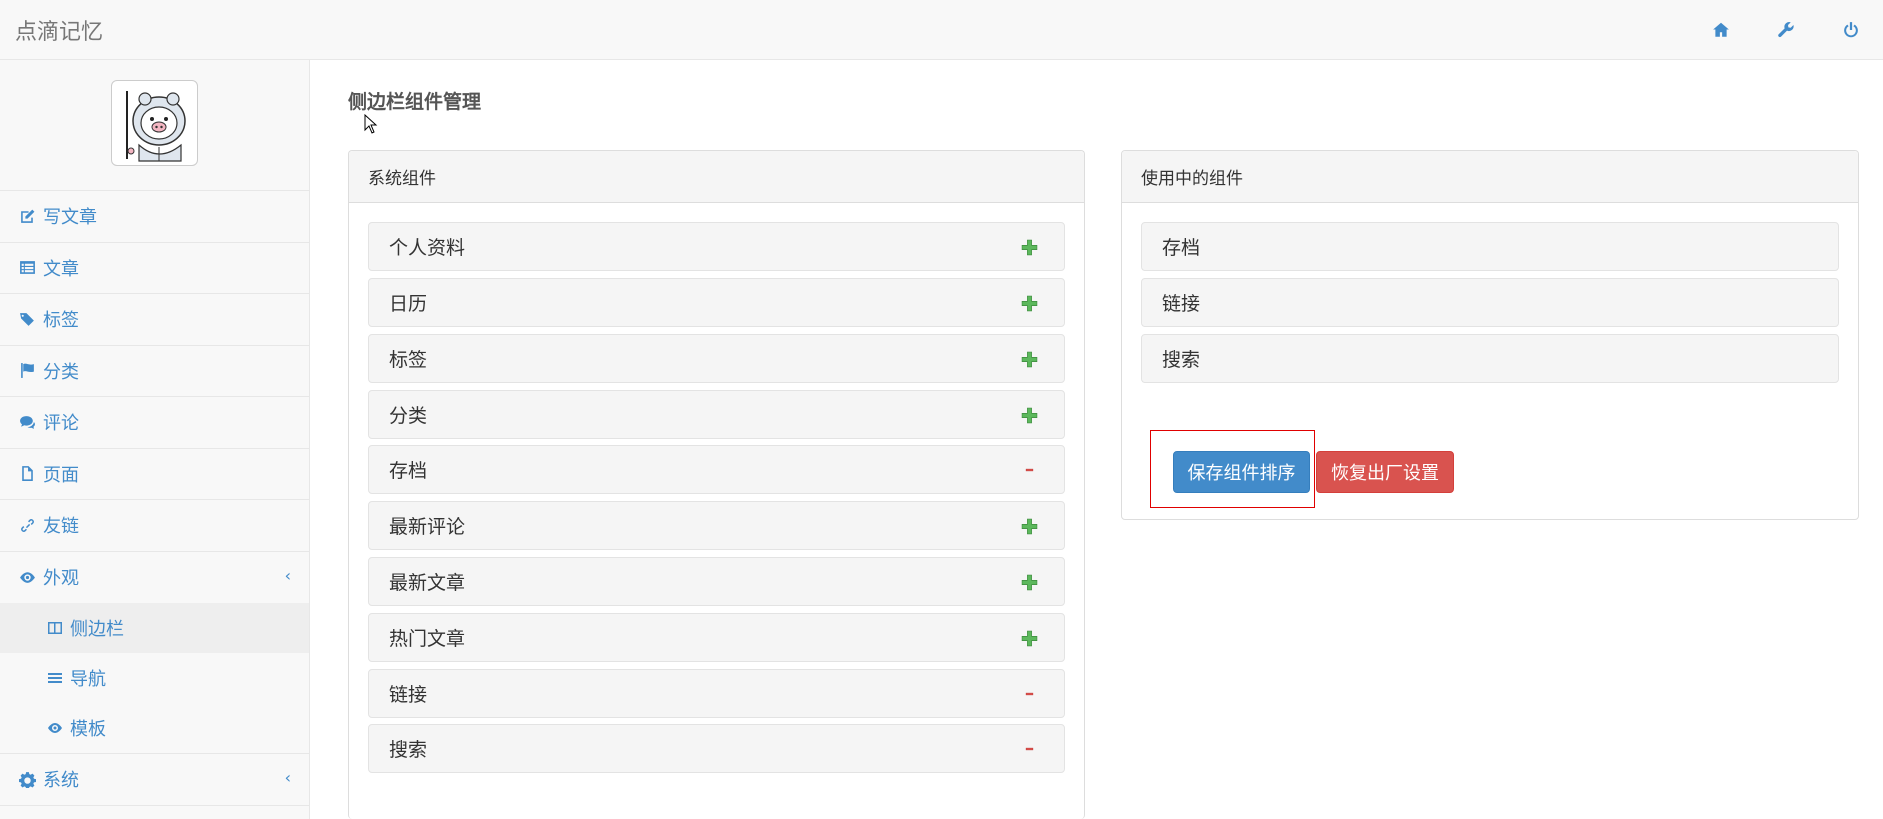  I want to click on navbar-icons, so click(1785, 30).